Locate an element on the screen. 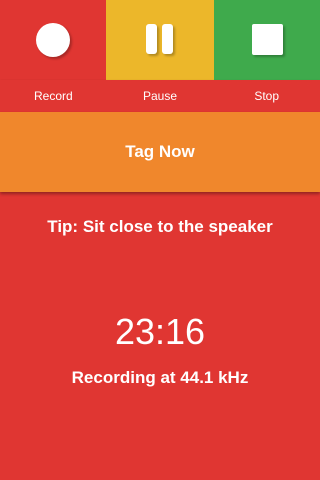 The image size is (320, 480). pause-icon is located at coordinates (160, 40).